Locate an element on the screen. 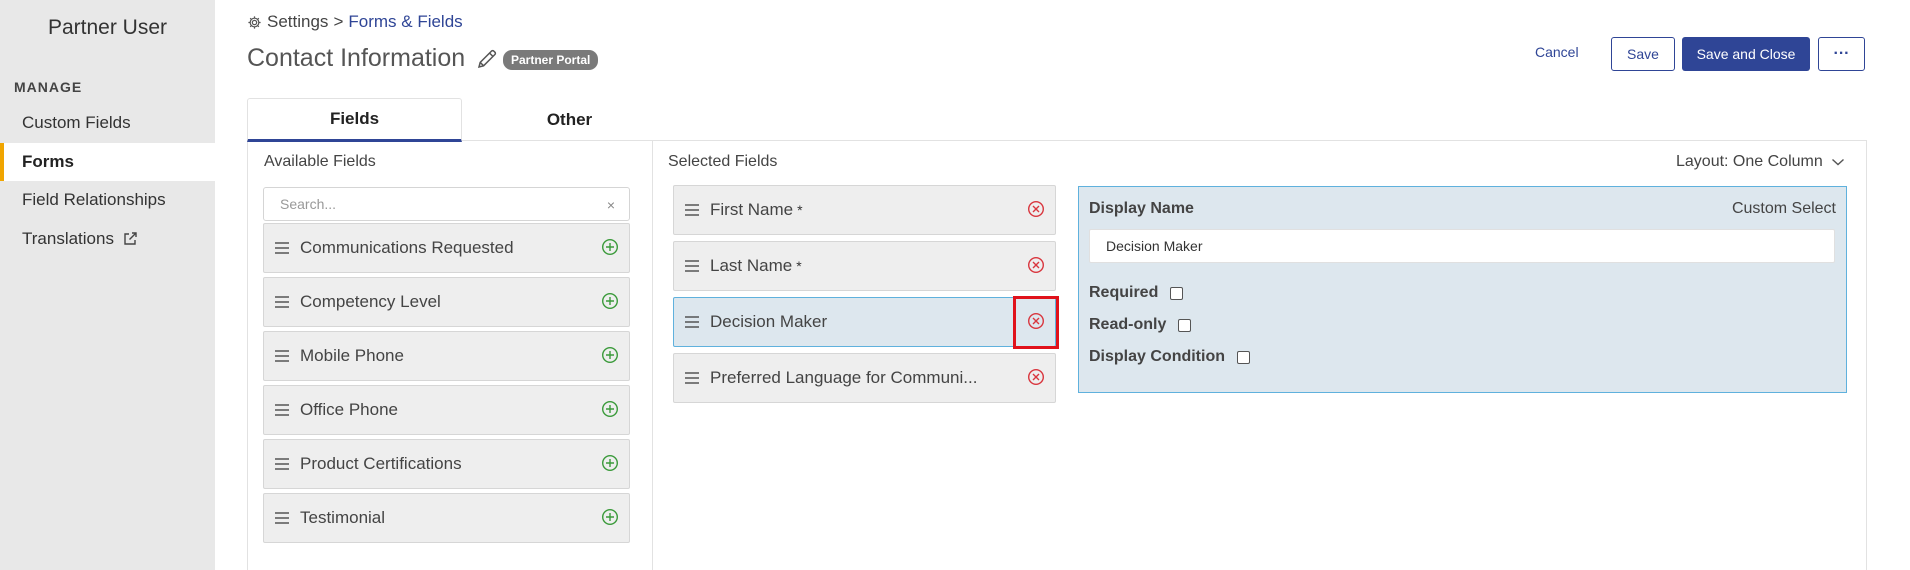 This screenshot has height=570, width=1910. selected-fields-label: Selected Fields is located at coordinates (723, 161).